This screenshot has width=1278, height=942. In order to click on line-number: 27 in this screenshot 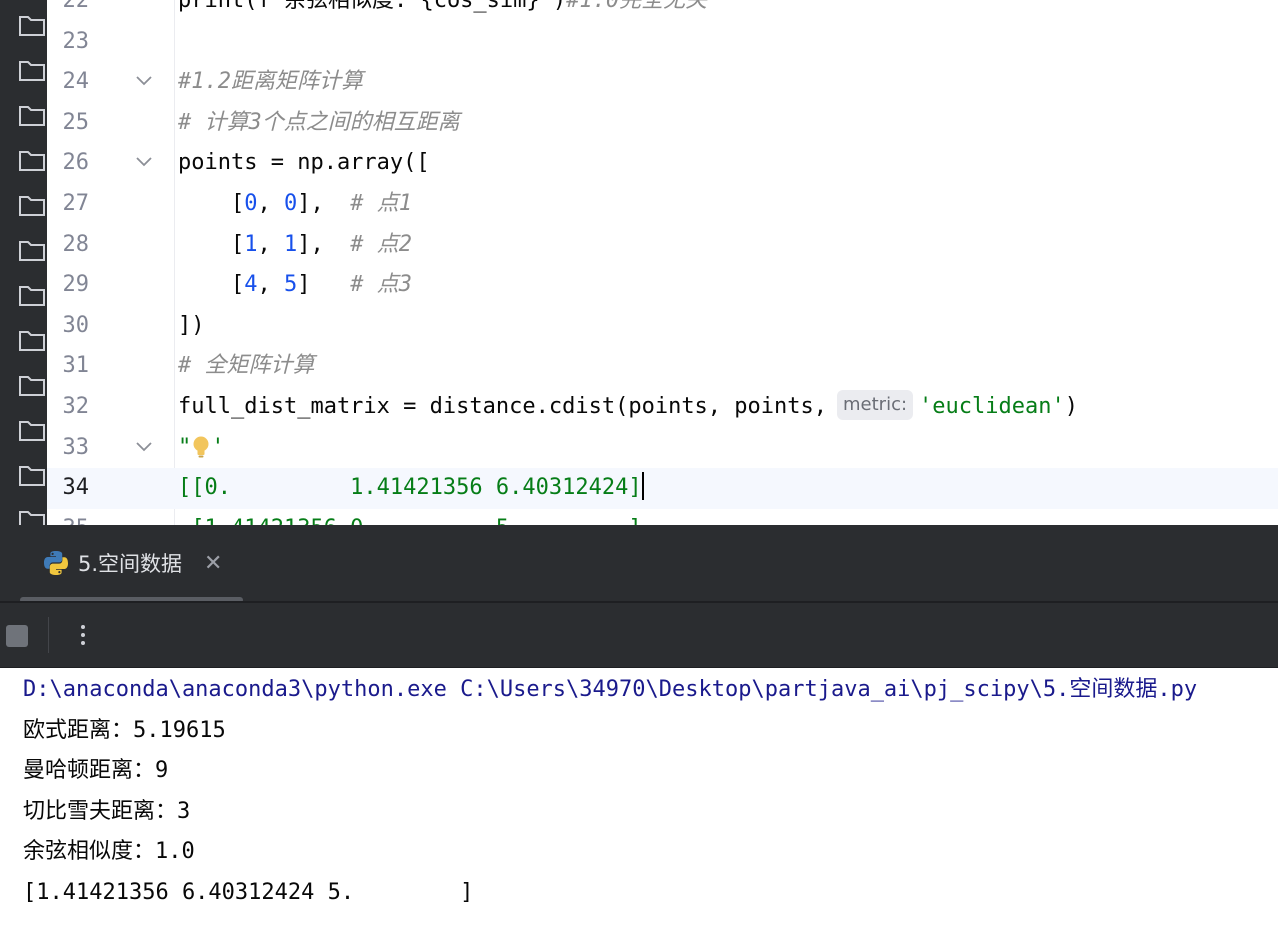, I will do `click(76, 203)`.